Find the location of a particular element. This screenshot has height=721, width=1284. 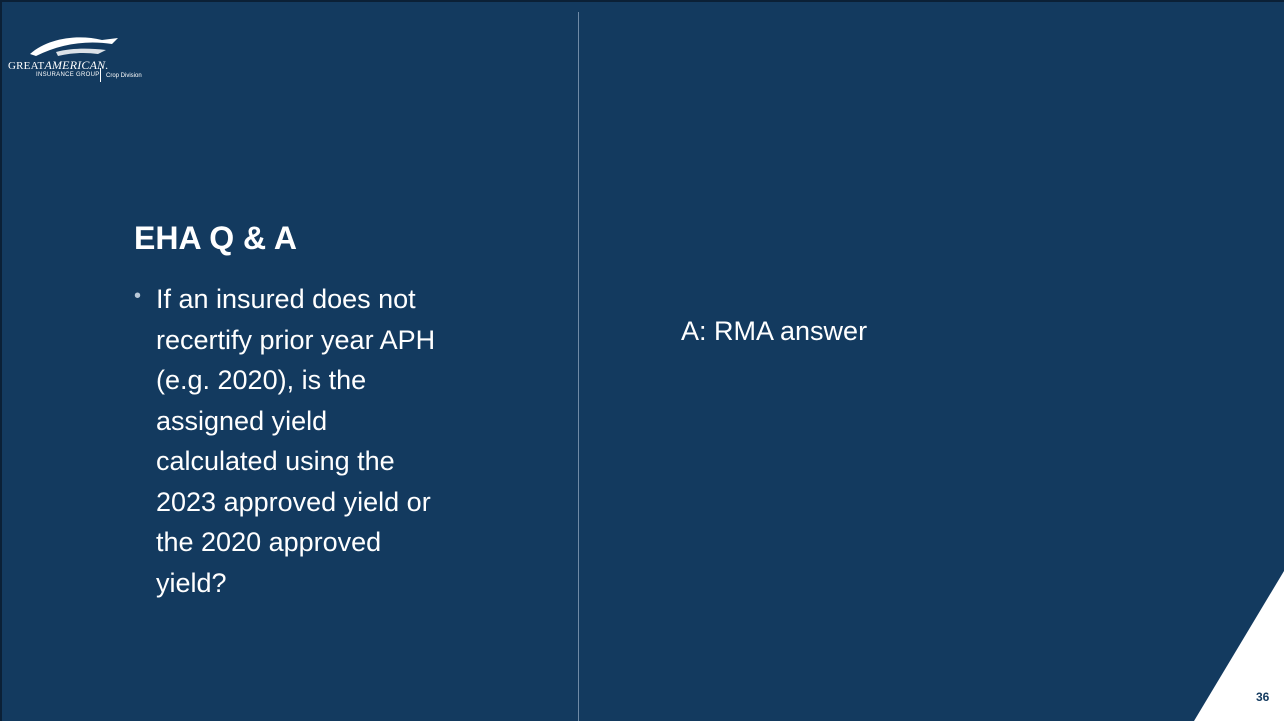

logo-separator is located at coordinates (100, 75).